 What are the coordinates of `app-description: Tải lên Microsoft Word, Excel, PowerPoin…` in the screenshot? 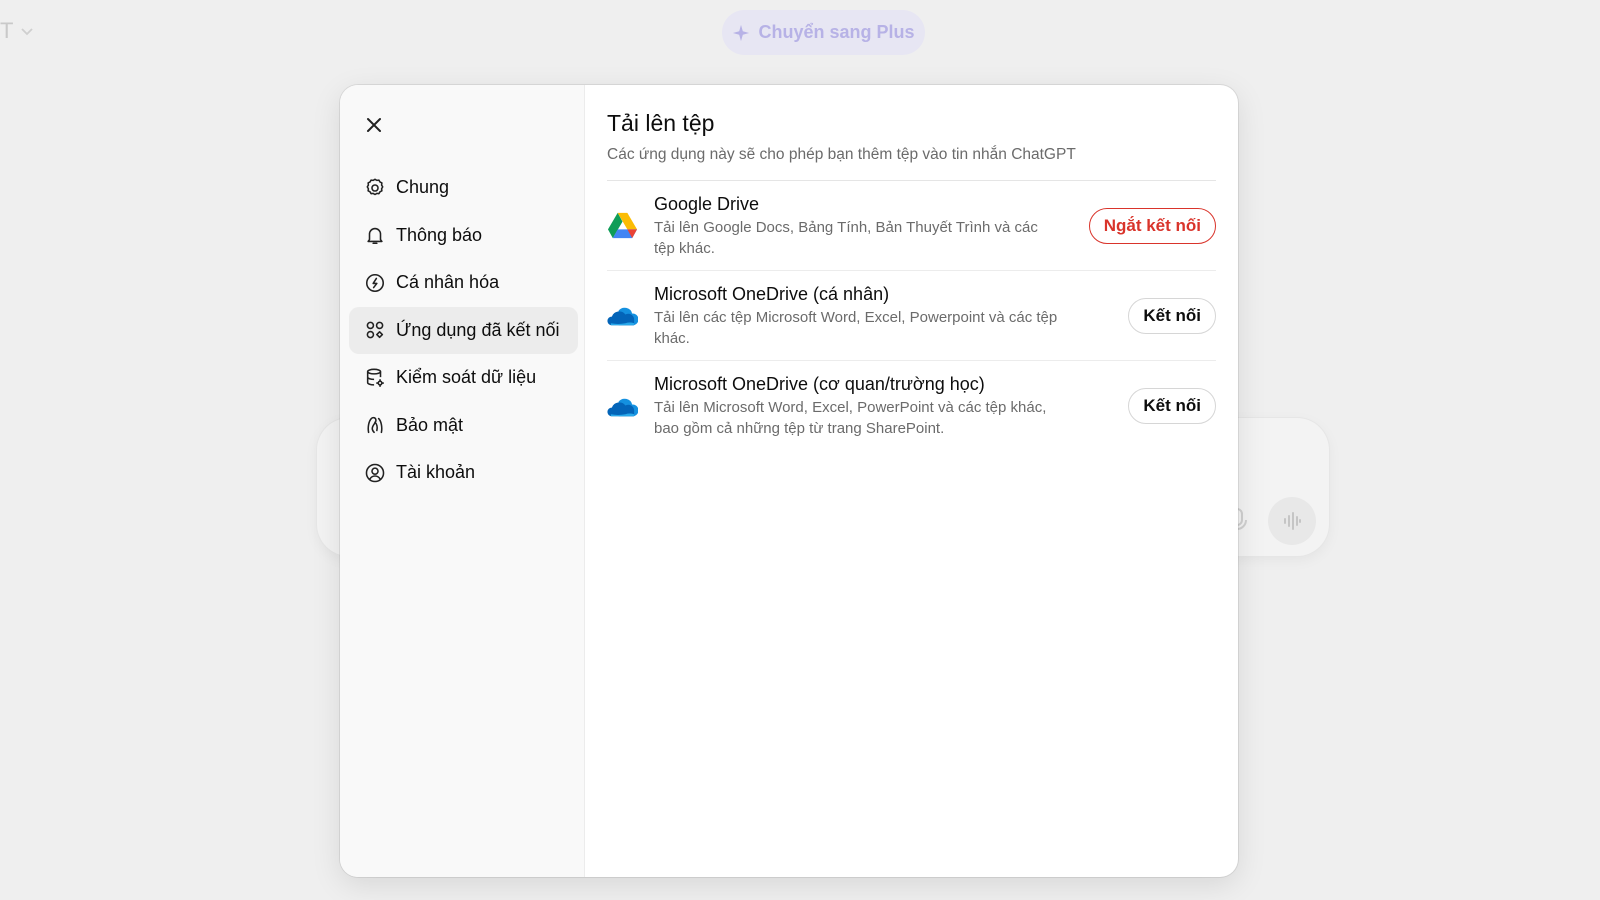 It's located at (850, 418).